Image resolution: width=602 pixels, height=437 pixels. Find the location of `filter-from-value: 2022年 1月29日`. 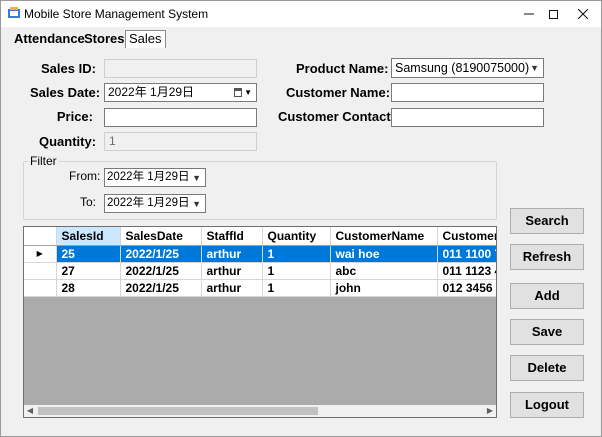

filter-from-value: 2022年 1月29日 is located at coordinates (148, 177).